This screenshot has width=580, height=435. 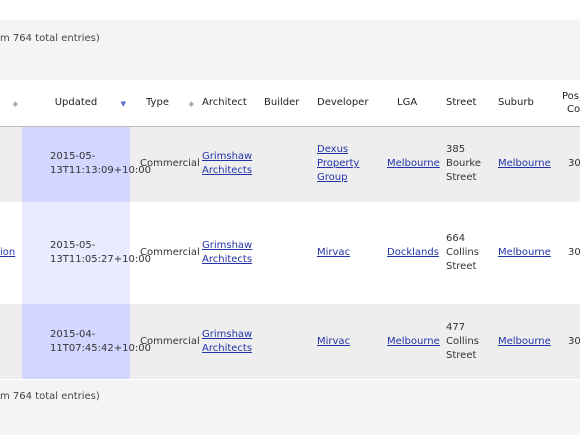 I want to click on column-header-label: Co, so click(x=573, y=109).